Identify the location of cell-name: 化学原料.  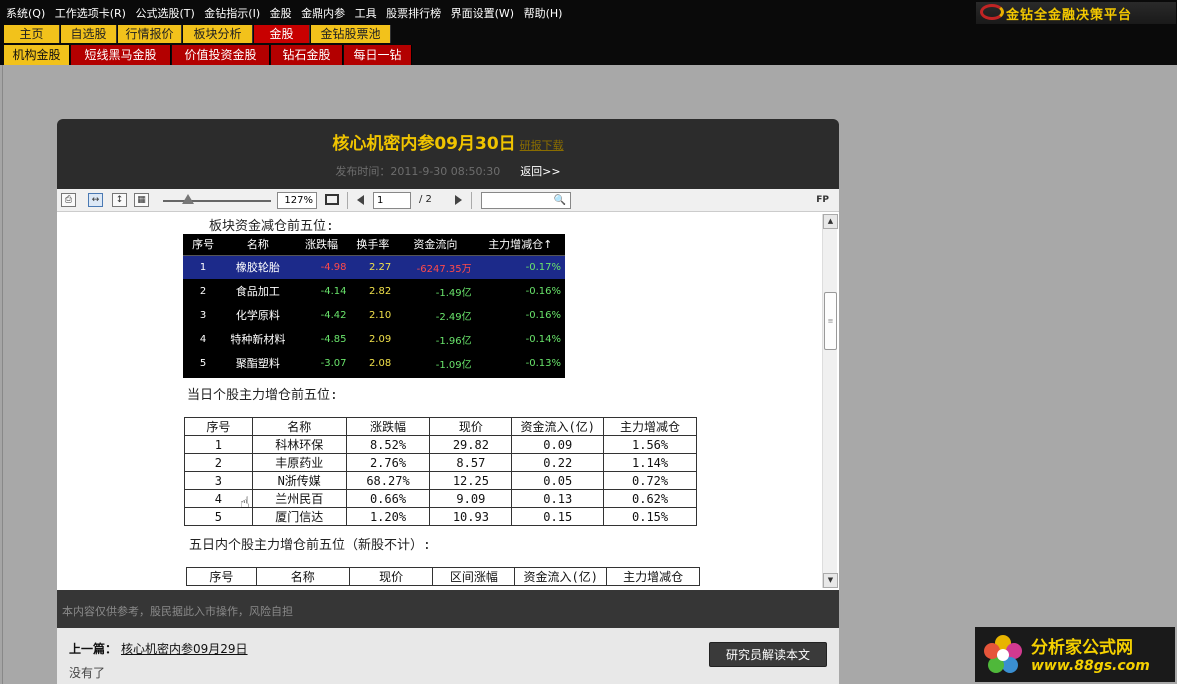
(257, 315).